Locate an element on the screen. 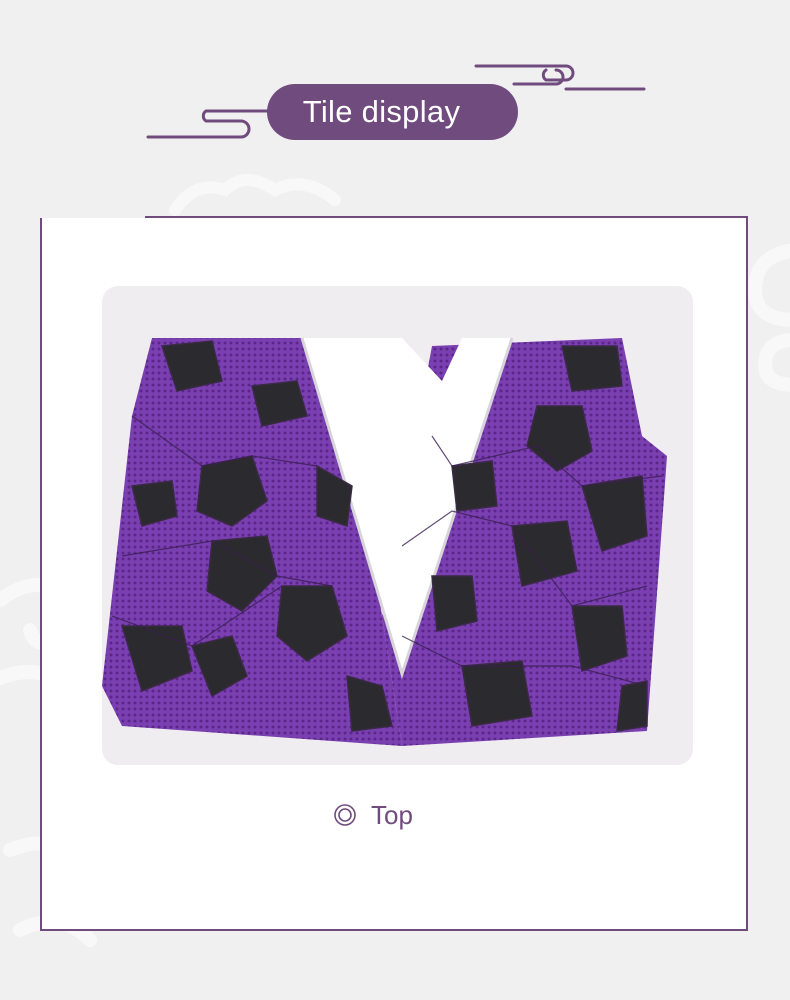  section-title-pill: Tile display is located at coordinates (392, 112).